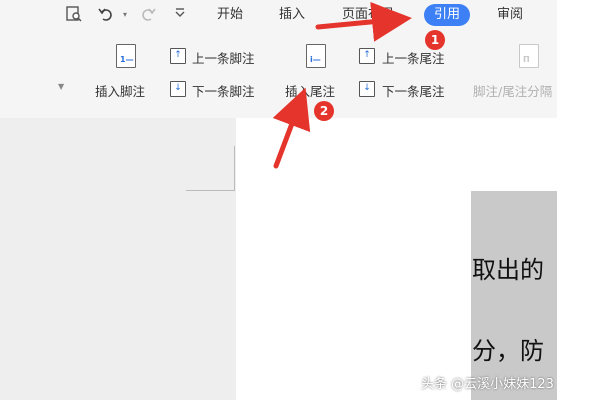  Describe the element at coordinates (513, 91) in the screenshot. I see `footnote-separator-label: 脚注/尾注分隔` at that location.